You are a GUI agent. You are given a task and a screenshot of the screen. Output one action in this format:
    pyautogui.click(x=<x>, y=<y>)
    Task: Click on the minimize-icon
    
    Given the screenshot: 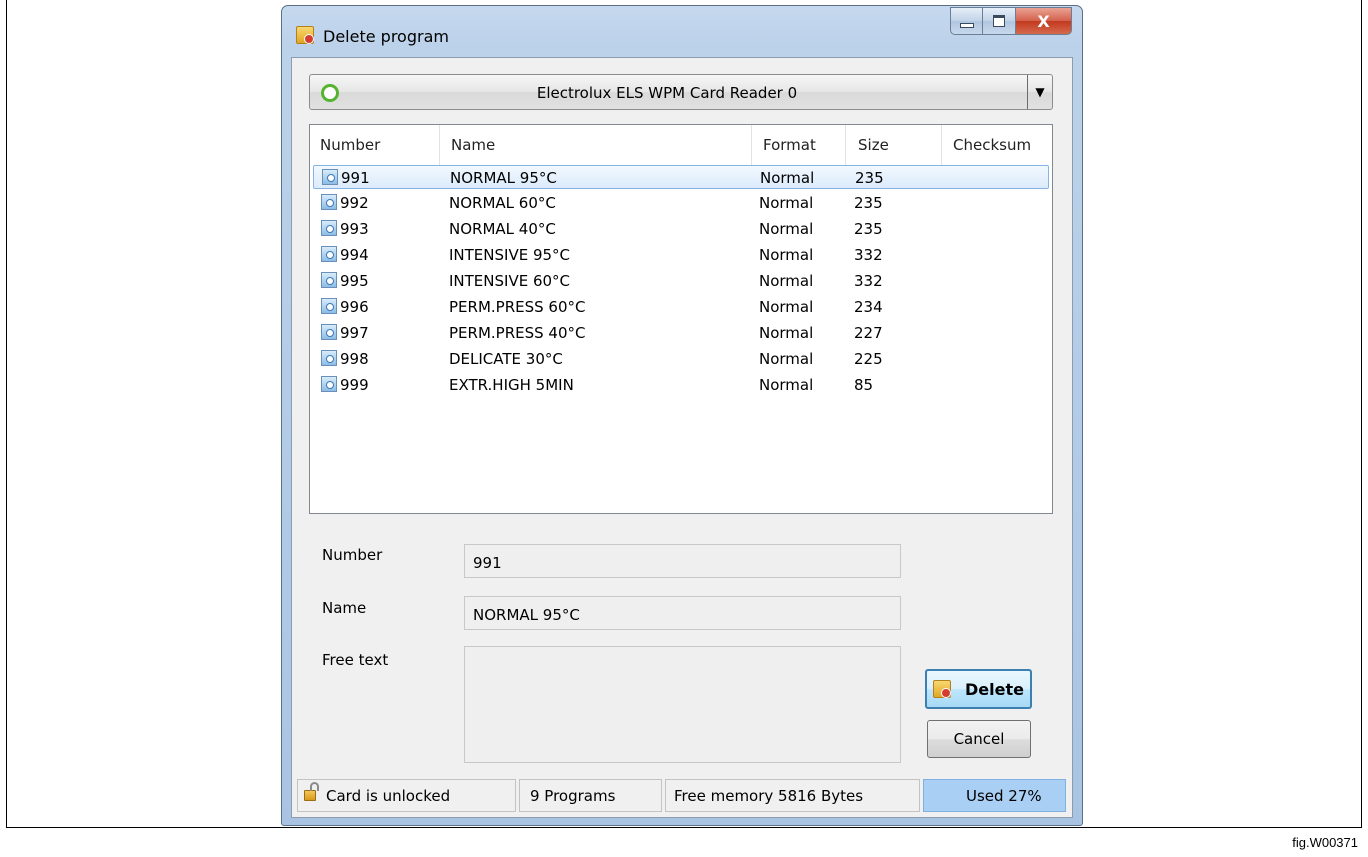 What is the action you would take?
    pyautogui.click(x=966, y=25)
    